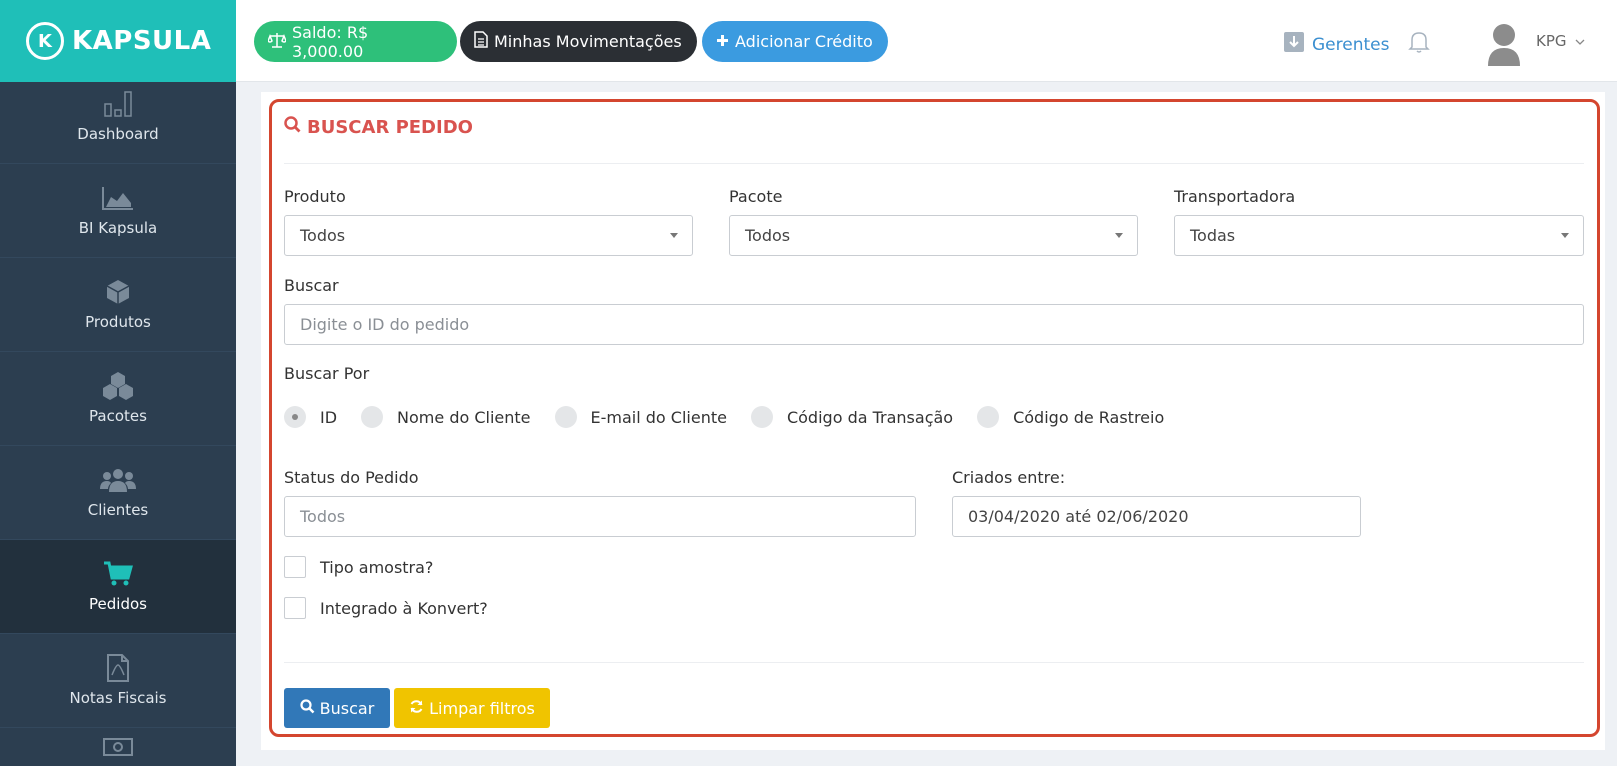 The width and height of the screenshot is (1617, 766). Describe the element at coordinates (1379, 235) in the screenshot. I see `transportadora-select: Todas` at that location.